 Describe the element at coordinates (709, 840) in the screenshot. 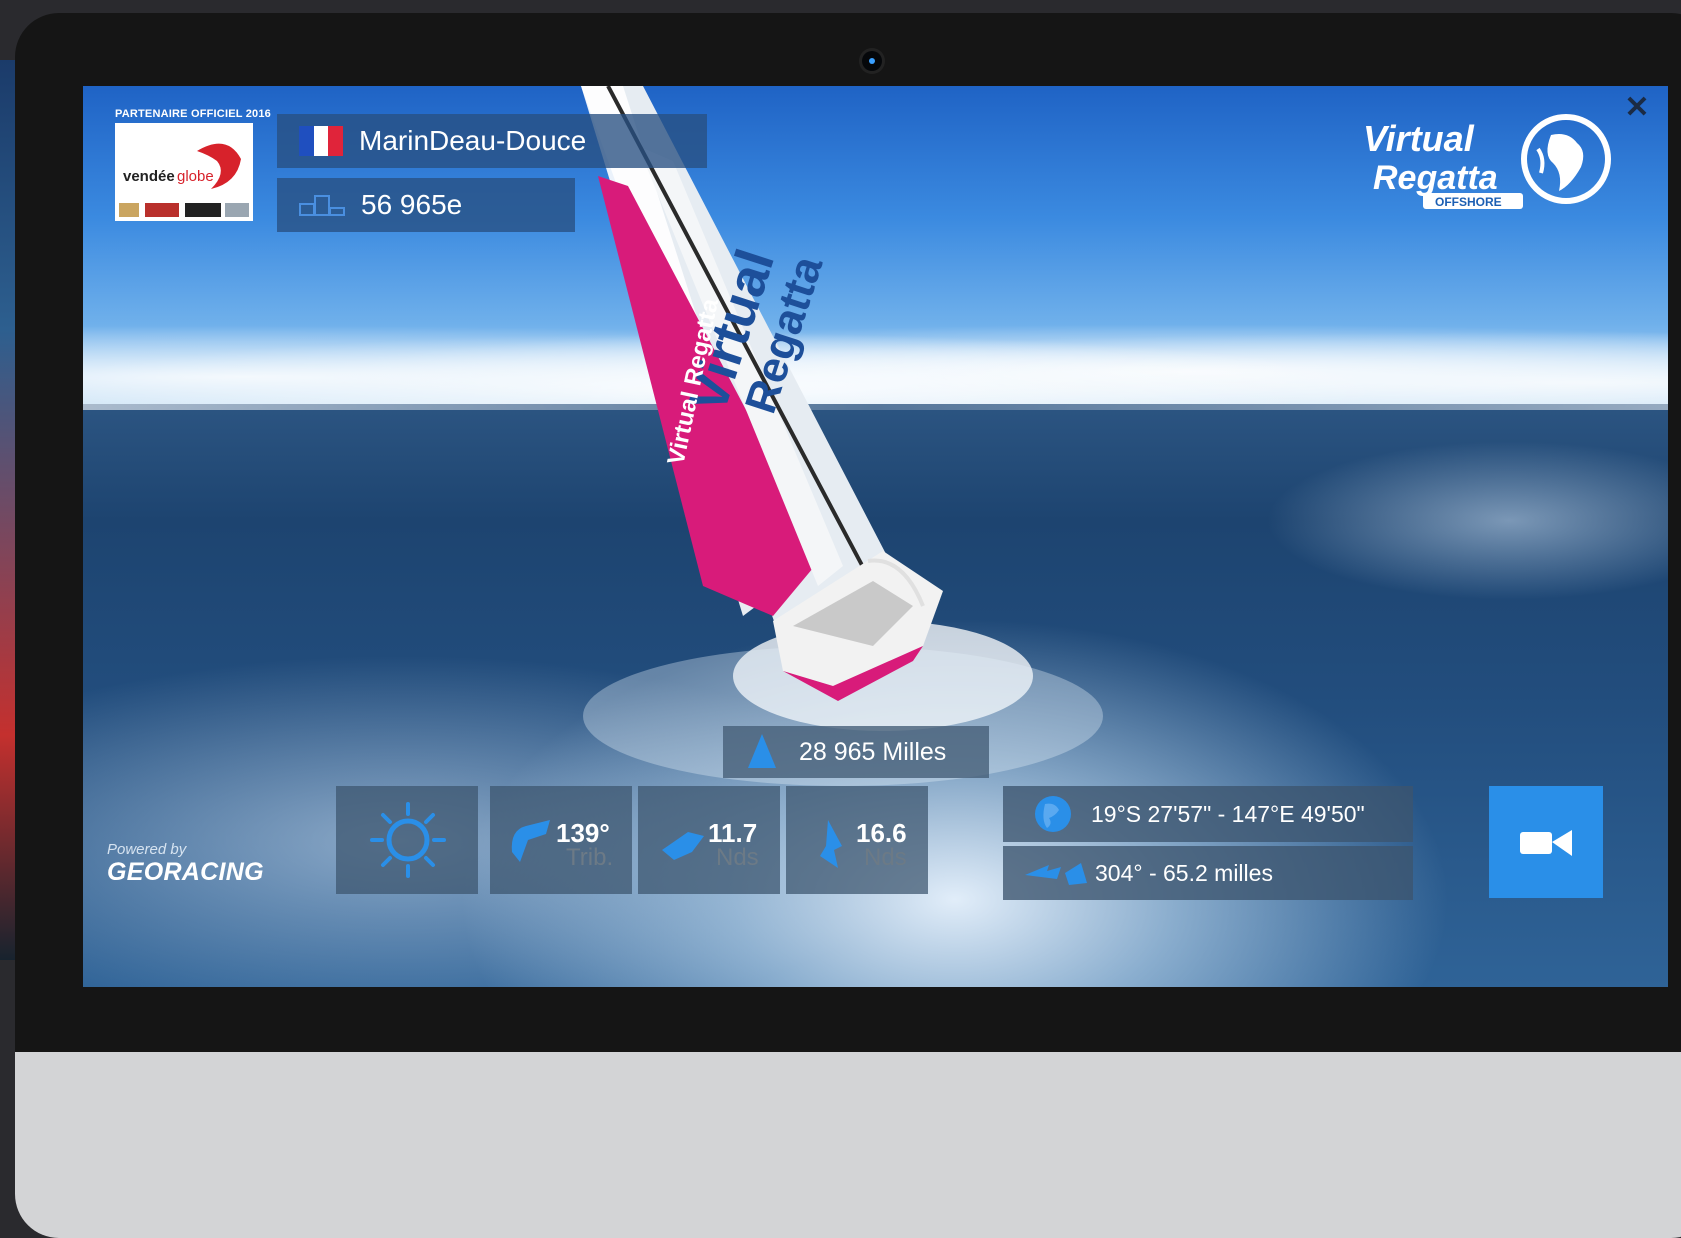

I see `wind-speed-tile: 11.7 Nds` at that location.